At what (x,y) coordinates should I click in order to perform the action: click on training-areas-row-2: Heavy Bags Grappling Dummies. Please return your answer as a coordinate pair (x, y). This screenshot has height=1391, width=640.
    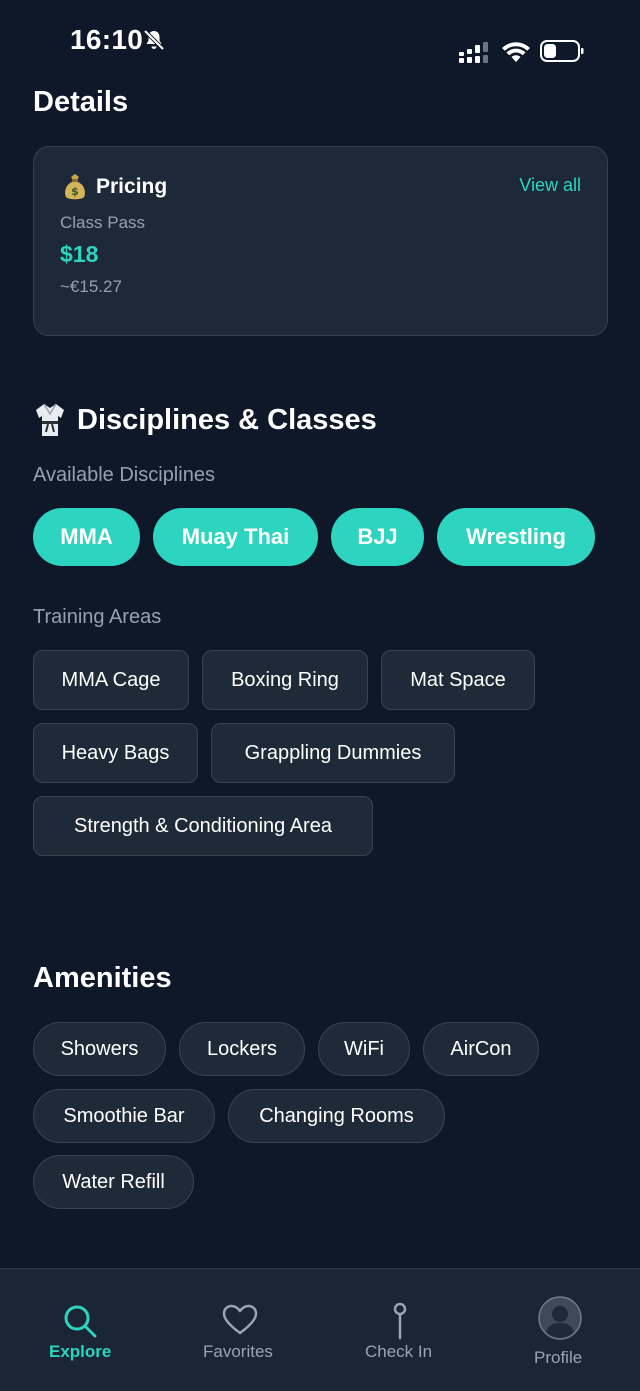
    Looking at the image, I should click on (244, 753).